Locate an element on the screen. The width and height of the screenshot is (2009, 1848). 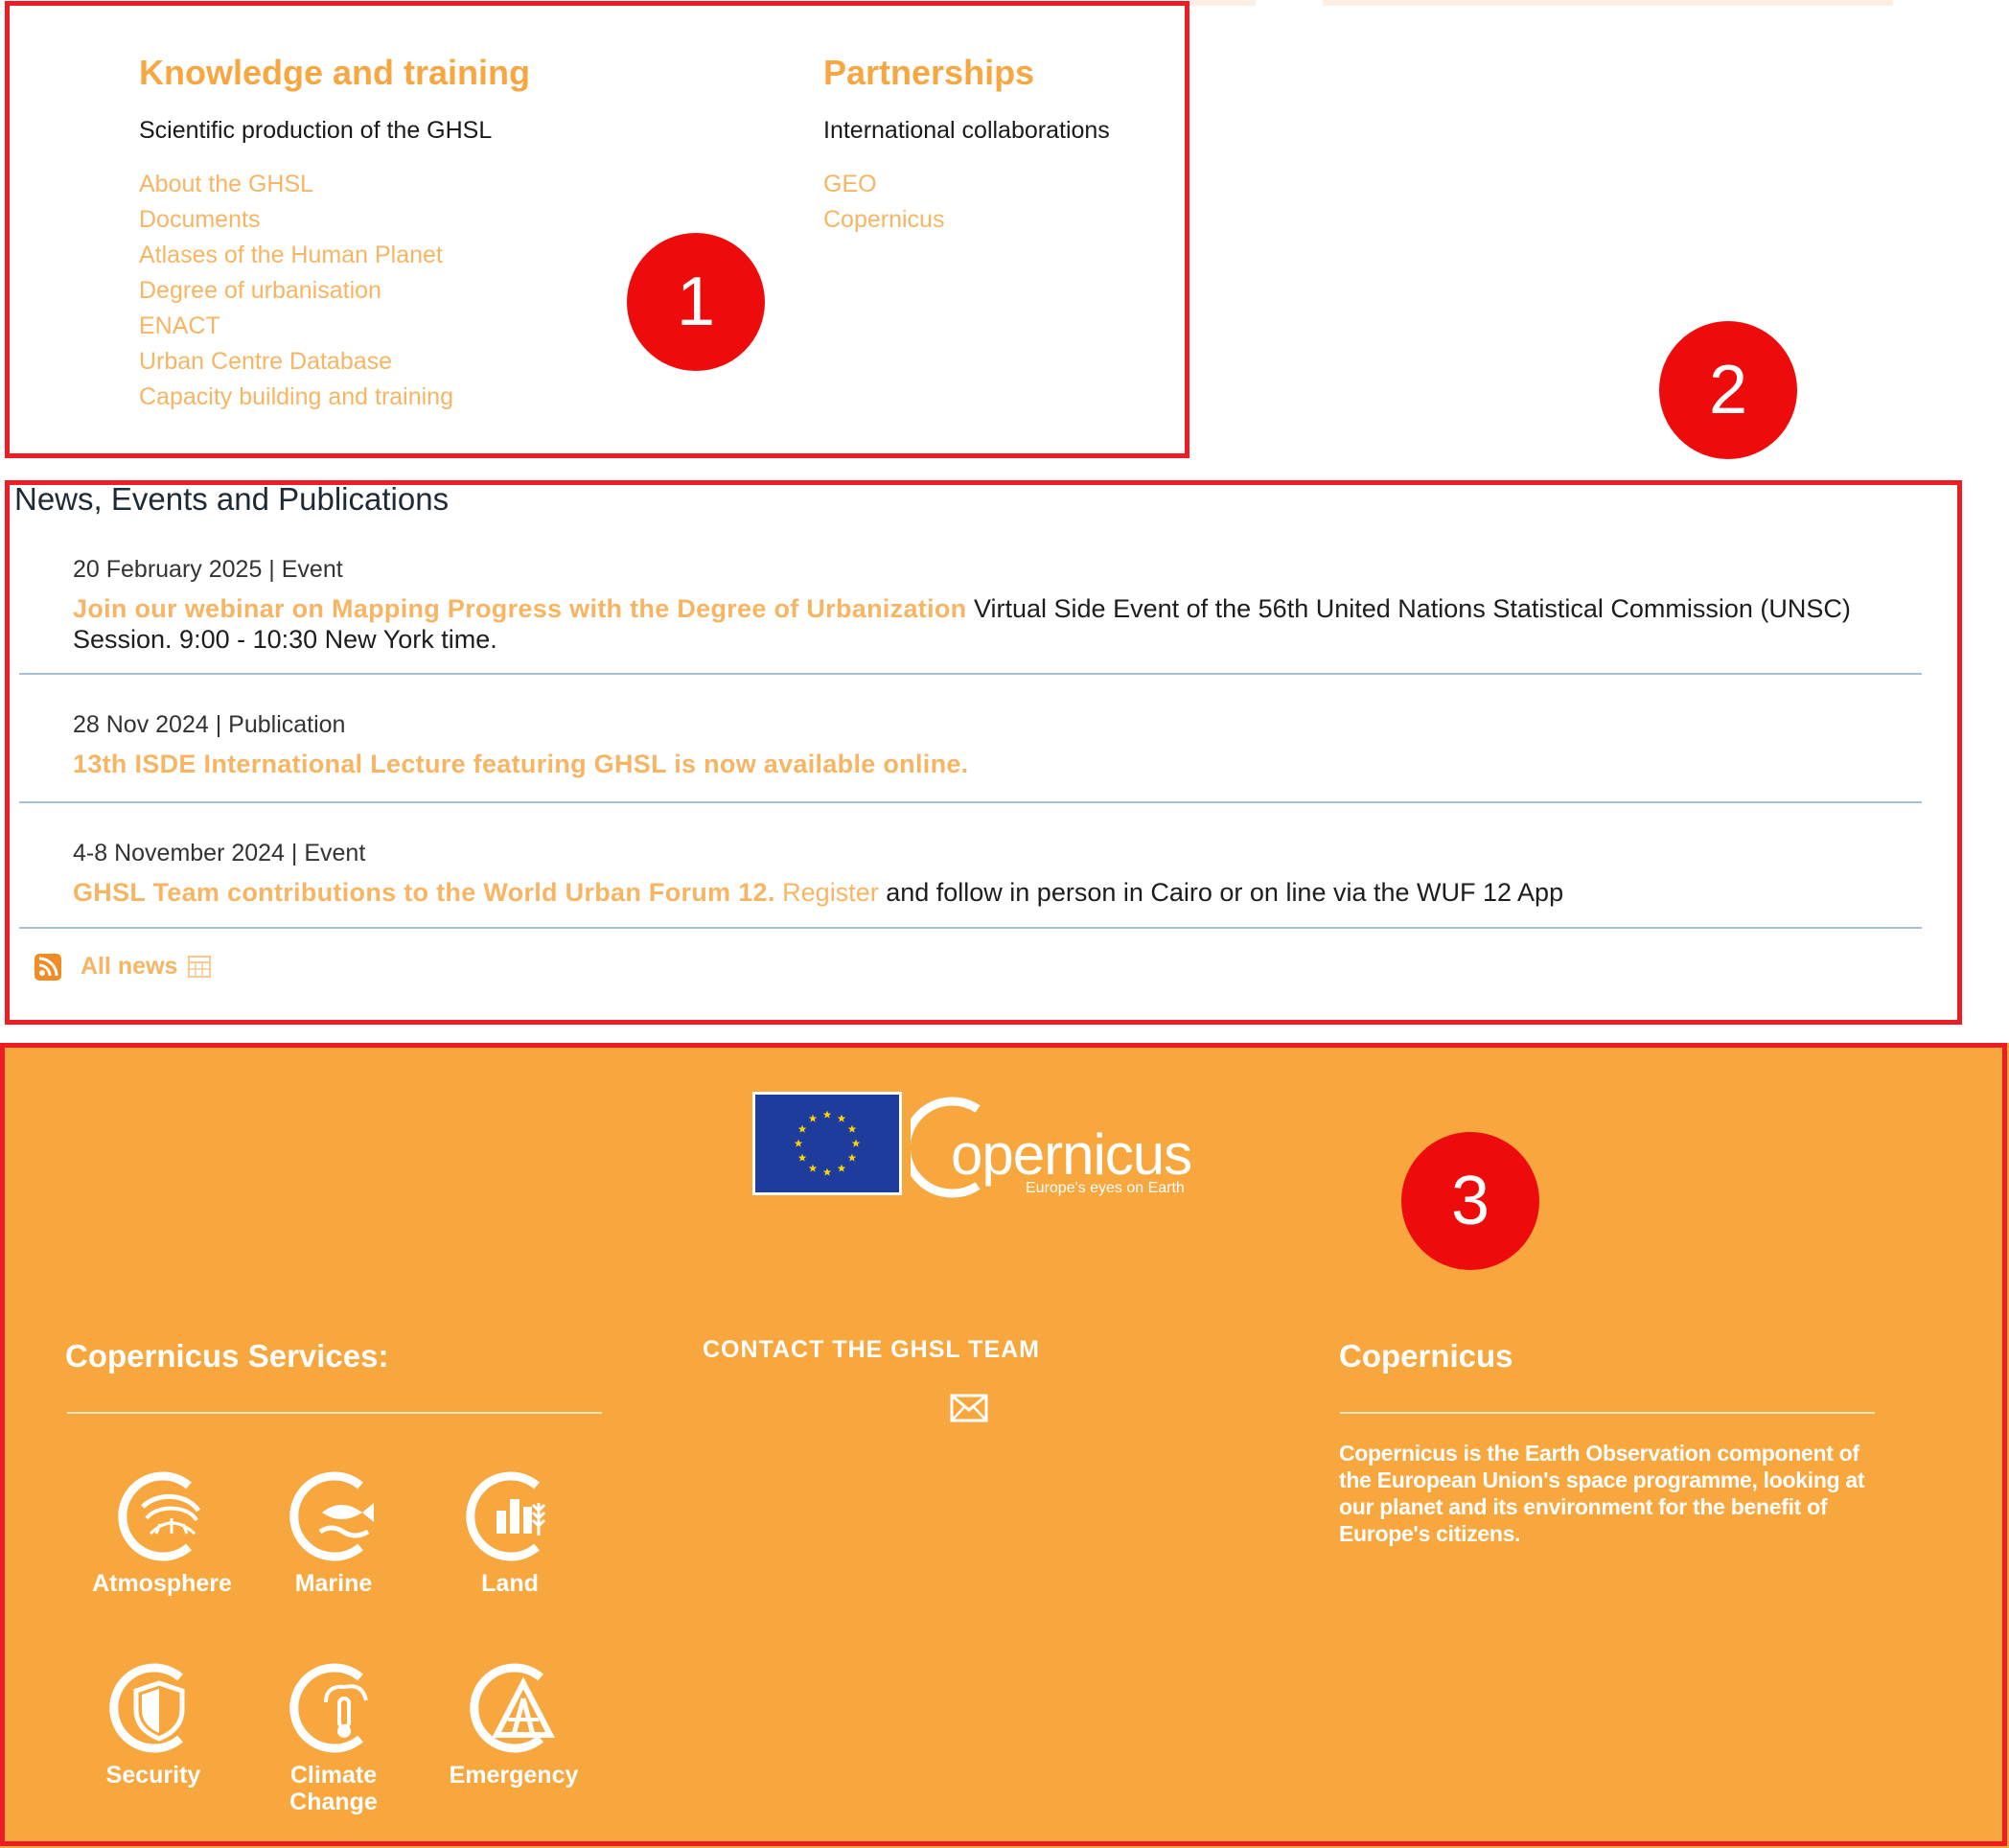
knowledge-subtitle: Scientific production of the GHSL is located at coordinates (316, 130).